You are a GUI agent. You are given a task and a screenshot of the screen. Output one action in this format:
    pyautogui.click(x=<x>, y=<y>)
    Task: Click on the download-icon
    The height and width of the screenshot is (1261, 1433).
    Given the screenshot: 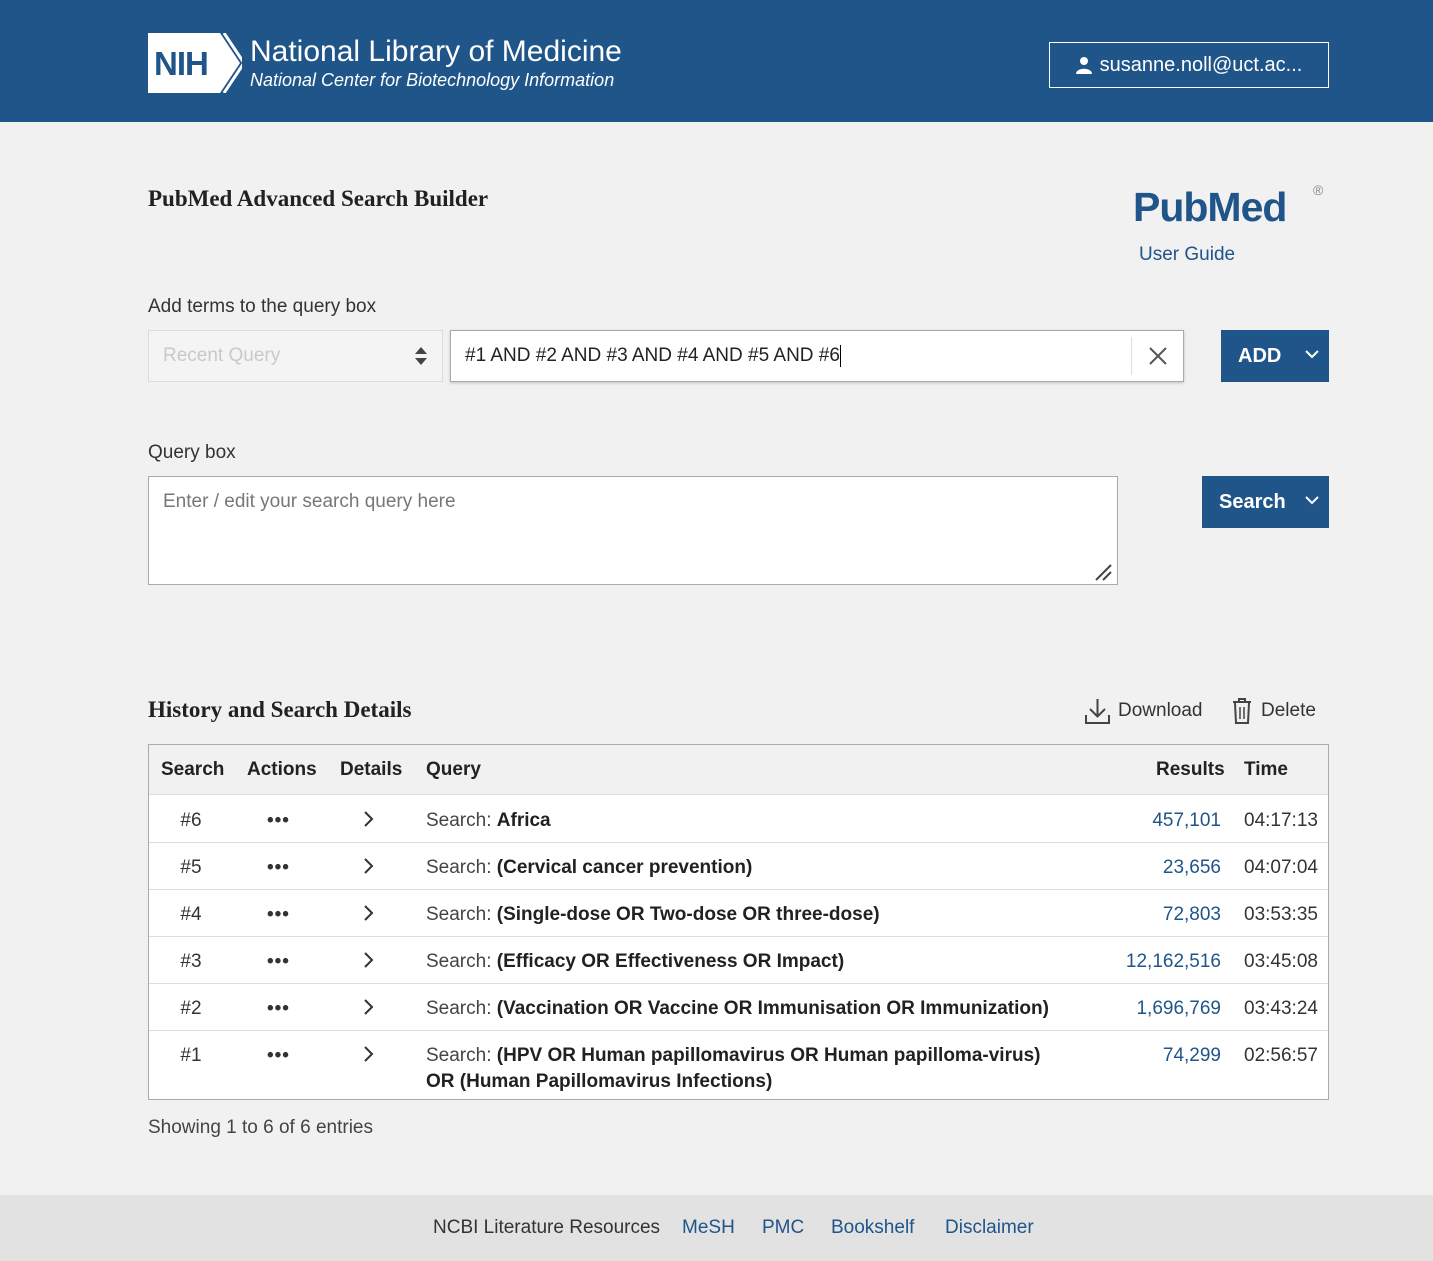 What is the action you would take?
    pyautogui.click(x=1097, y=711)
    